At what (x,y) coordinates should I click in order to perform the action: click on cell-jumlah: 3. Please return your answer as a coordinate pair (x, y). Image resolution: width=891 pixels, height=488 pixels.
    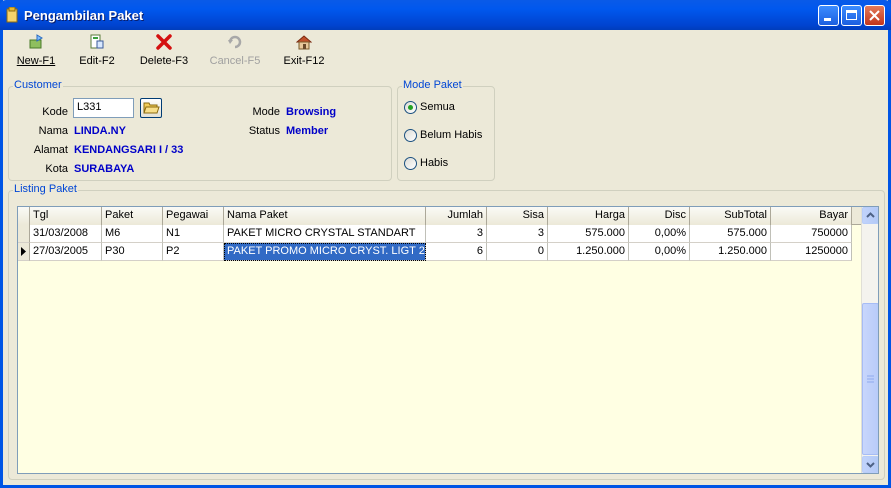
    Looking at the image, I should click on (456, 234).